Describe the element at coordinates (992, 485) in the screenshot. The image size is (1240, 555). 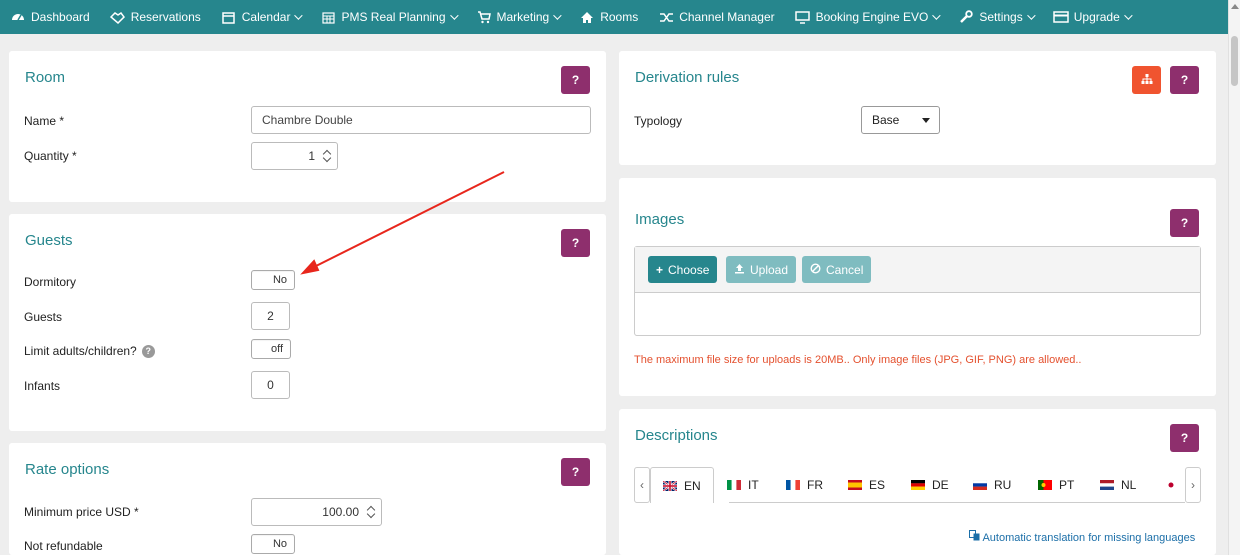
I see `tab-ru: RU` at that location.